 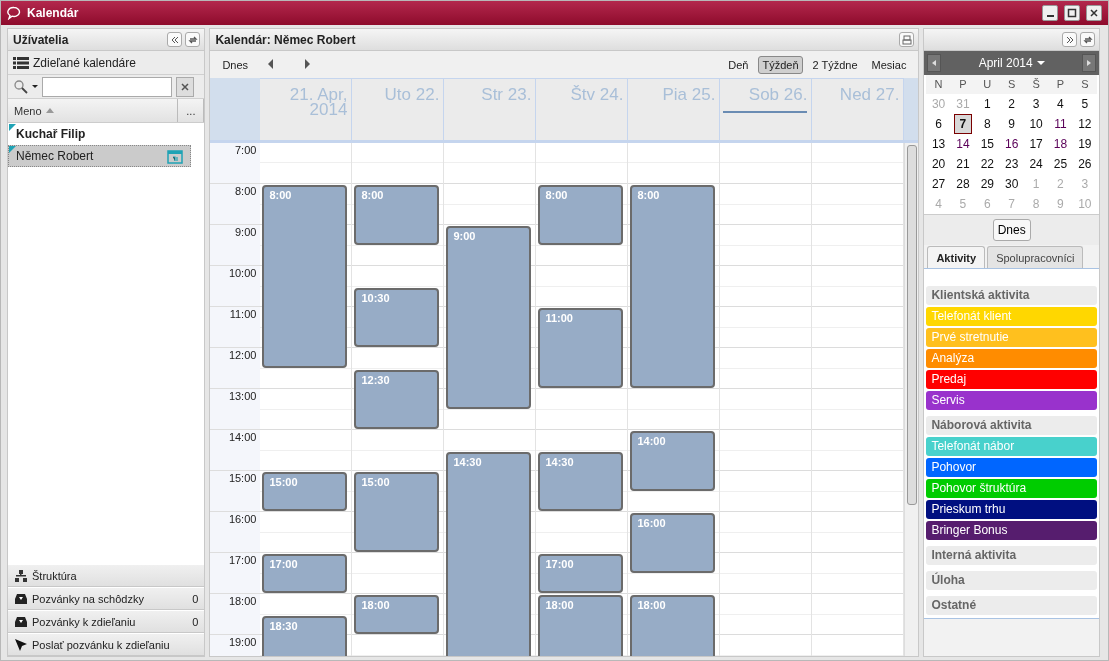 What do you see at coordinates (1011, 379) in the screenshot?
I see `activity-tag: Predaj` at bounding box center [1011, 379].